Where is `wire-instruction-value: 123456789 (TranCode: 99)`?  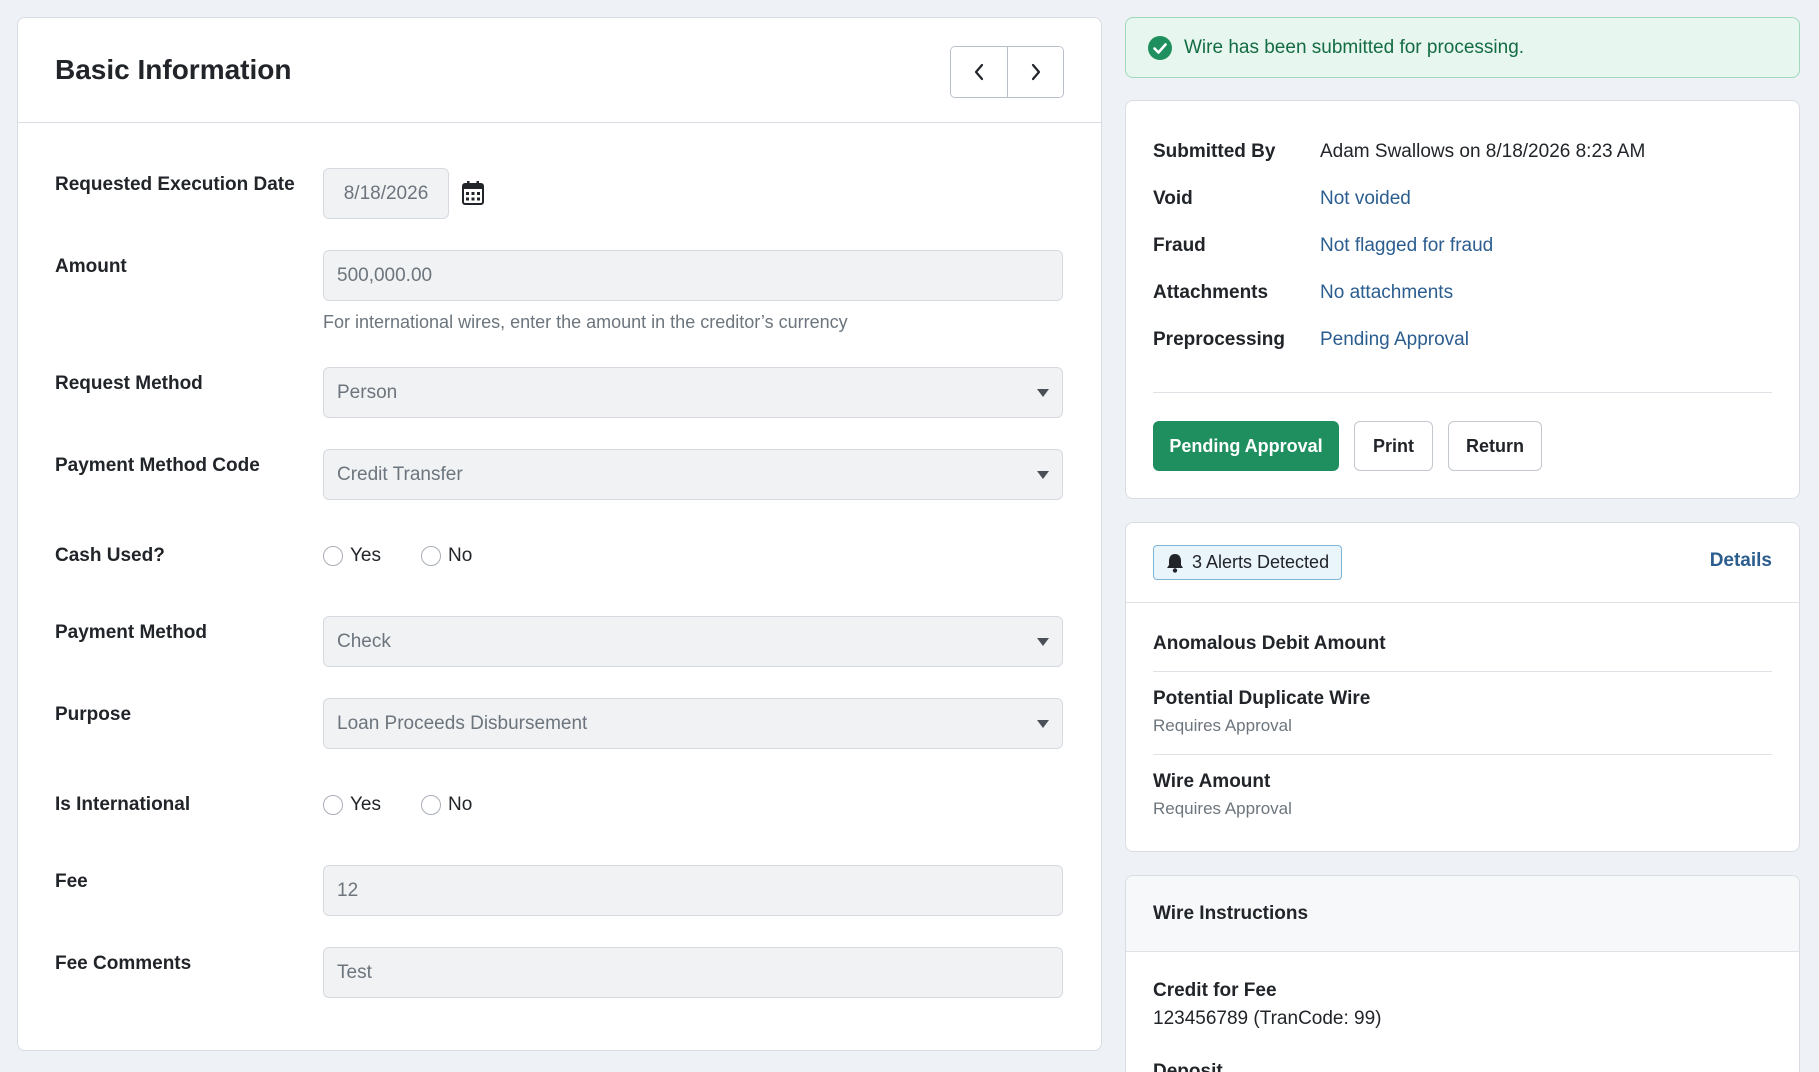 wire-instruction-value: 123456789 (TranCode: 99) is located at coordinates (1267, 1018).